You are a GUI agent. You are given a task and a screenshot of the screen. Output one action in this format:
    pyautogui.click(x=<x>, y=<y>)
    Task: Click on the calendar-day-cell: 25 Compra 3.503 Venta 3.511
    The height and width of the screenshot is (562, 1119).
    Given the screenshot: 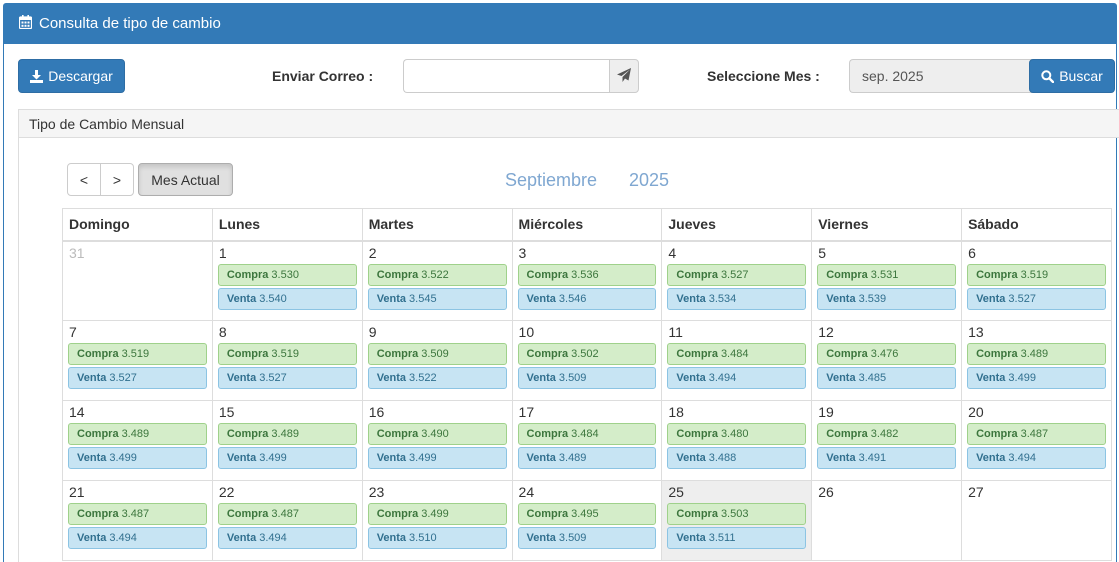 What is the action you would take?
    pyautogui.click(x=737, y=520)
    